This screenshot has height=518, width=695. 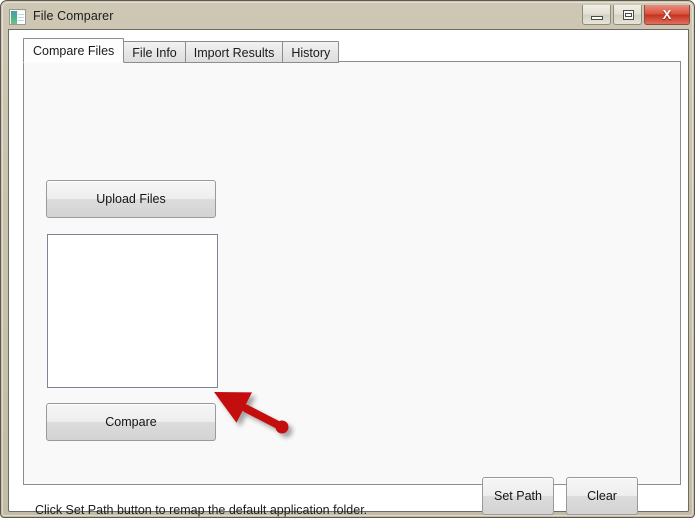 I want to click on tab-compare-files: Compare Files, so click(x=74, y=50).